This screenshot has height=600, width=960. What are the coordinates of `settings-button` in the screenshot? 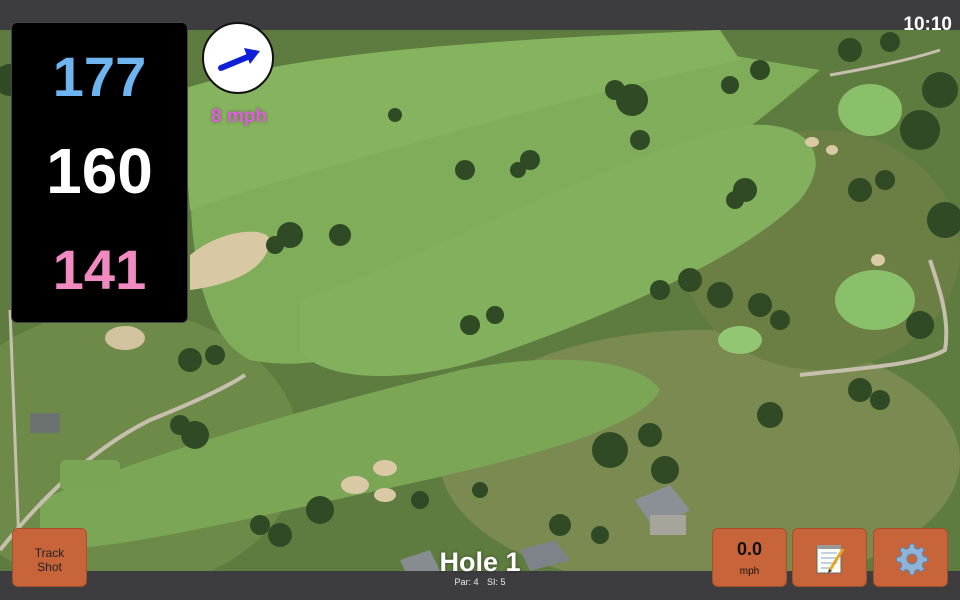 It's located at (910, 557).